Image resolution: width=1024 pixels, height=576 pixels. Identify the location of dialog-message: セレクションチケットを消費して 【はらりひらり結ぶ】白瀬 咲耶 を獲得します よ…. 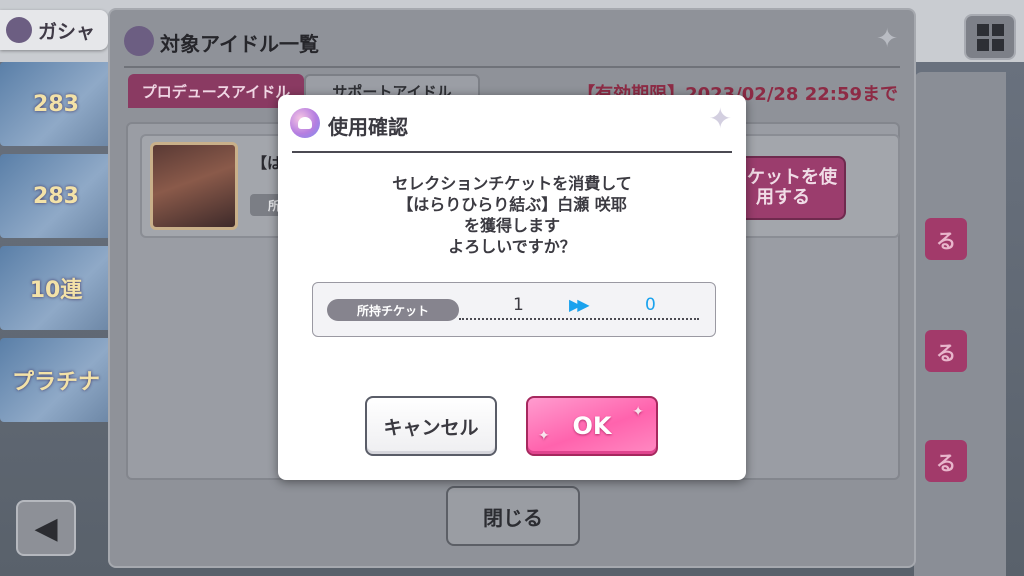
(512, 215).